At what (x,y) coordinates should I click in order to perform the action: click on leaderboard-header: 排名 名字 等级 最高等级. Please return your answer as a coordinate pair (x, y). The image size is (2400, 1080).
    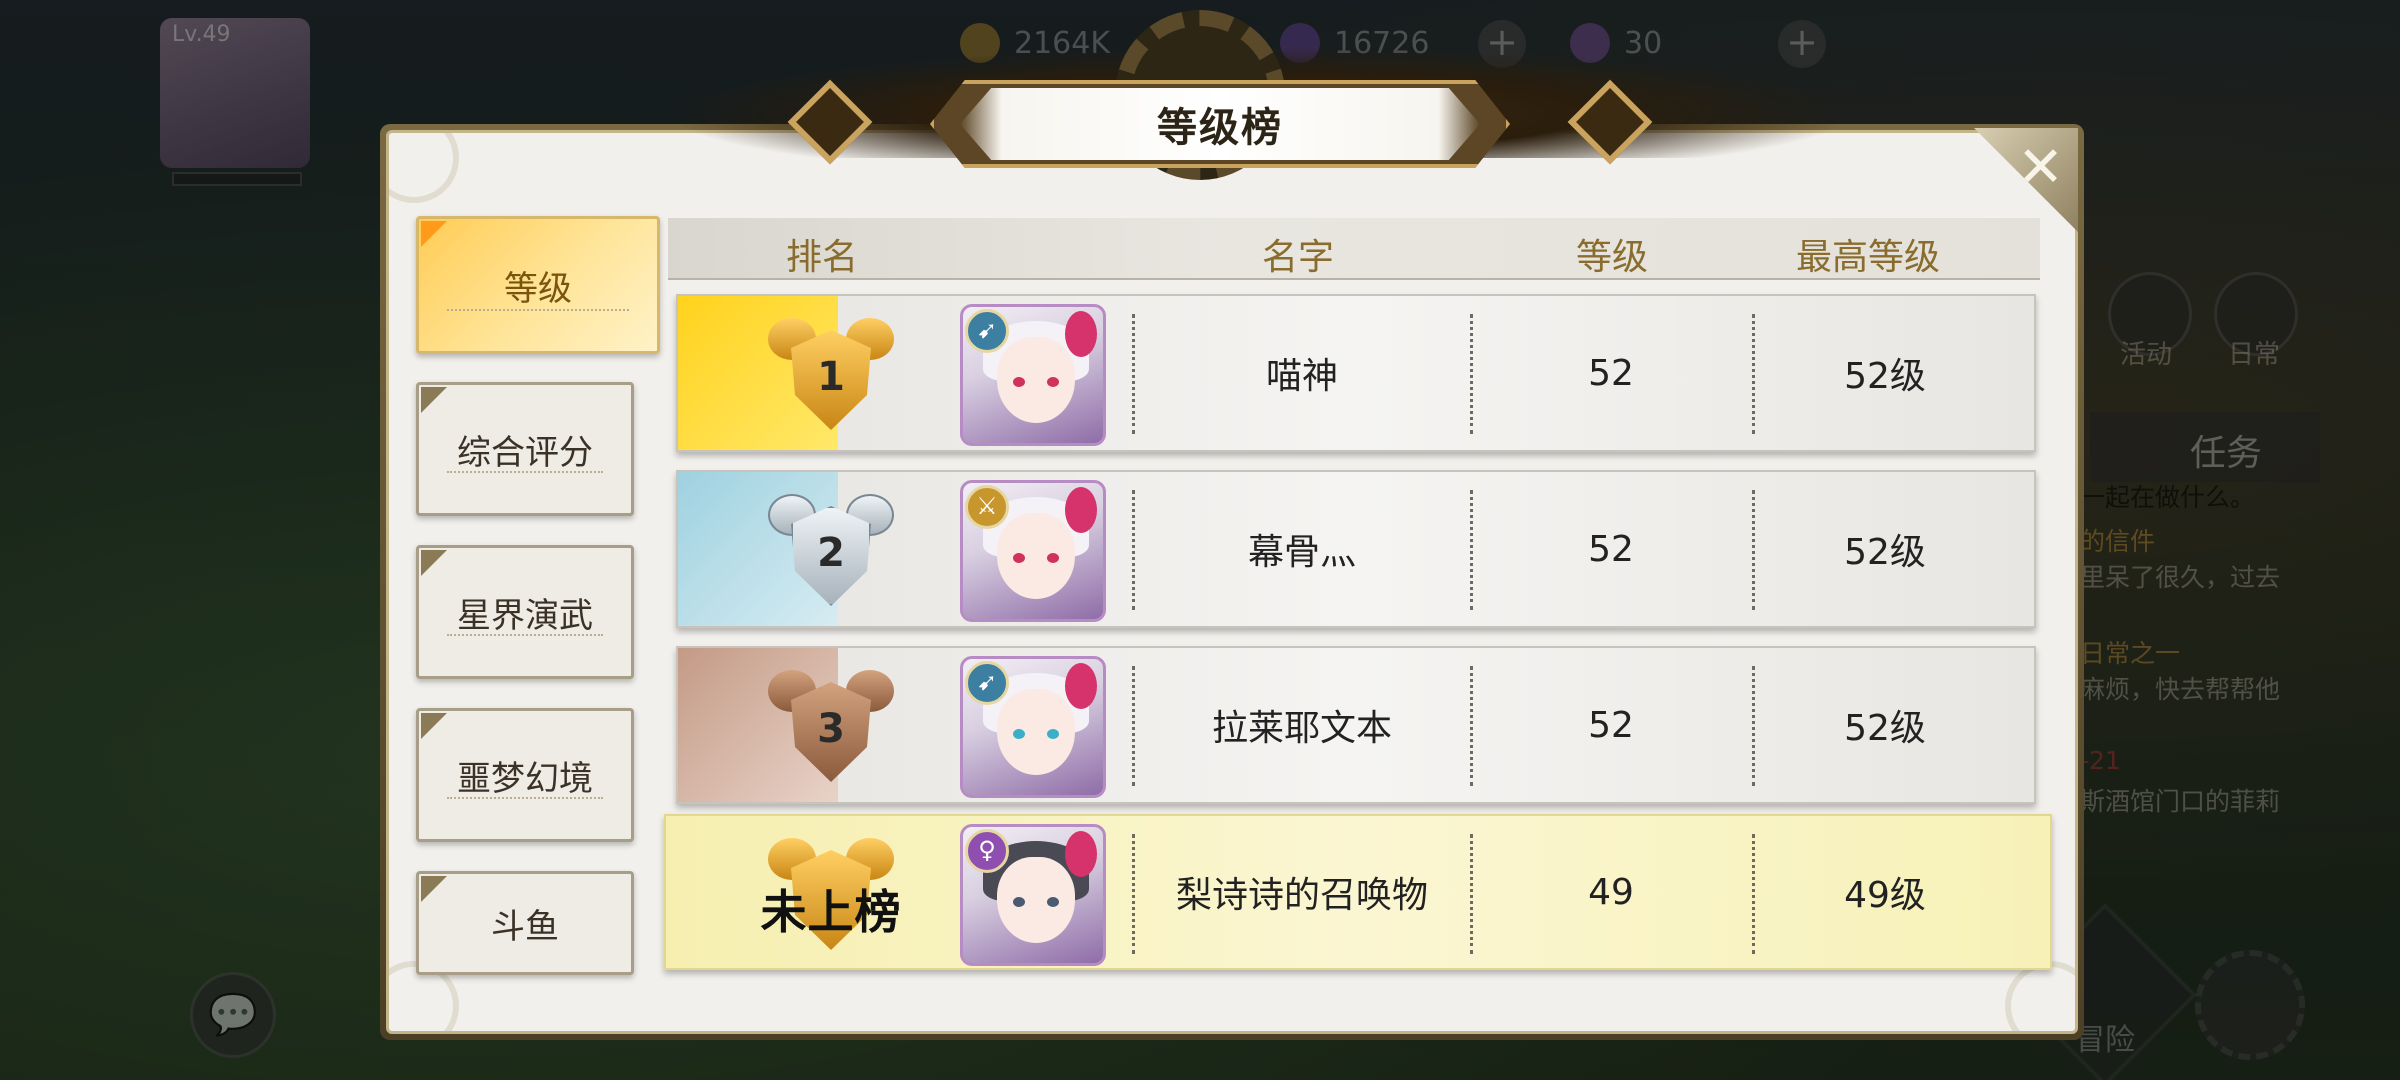
    Looking at the image, I should click on (1354, 249).